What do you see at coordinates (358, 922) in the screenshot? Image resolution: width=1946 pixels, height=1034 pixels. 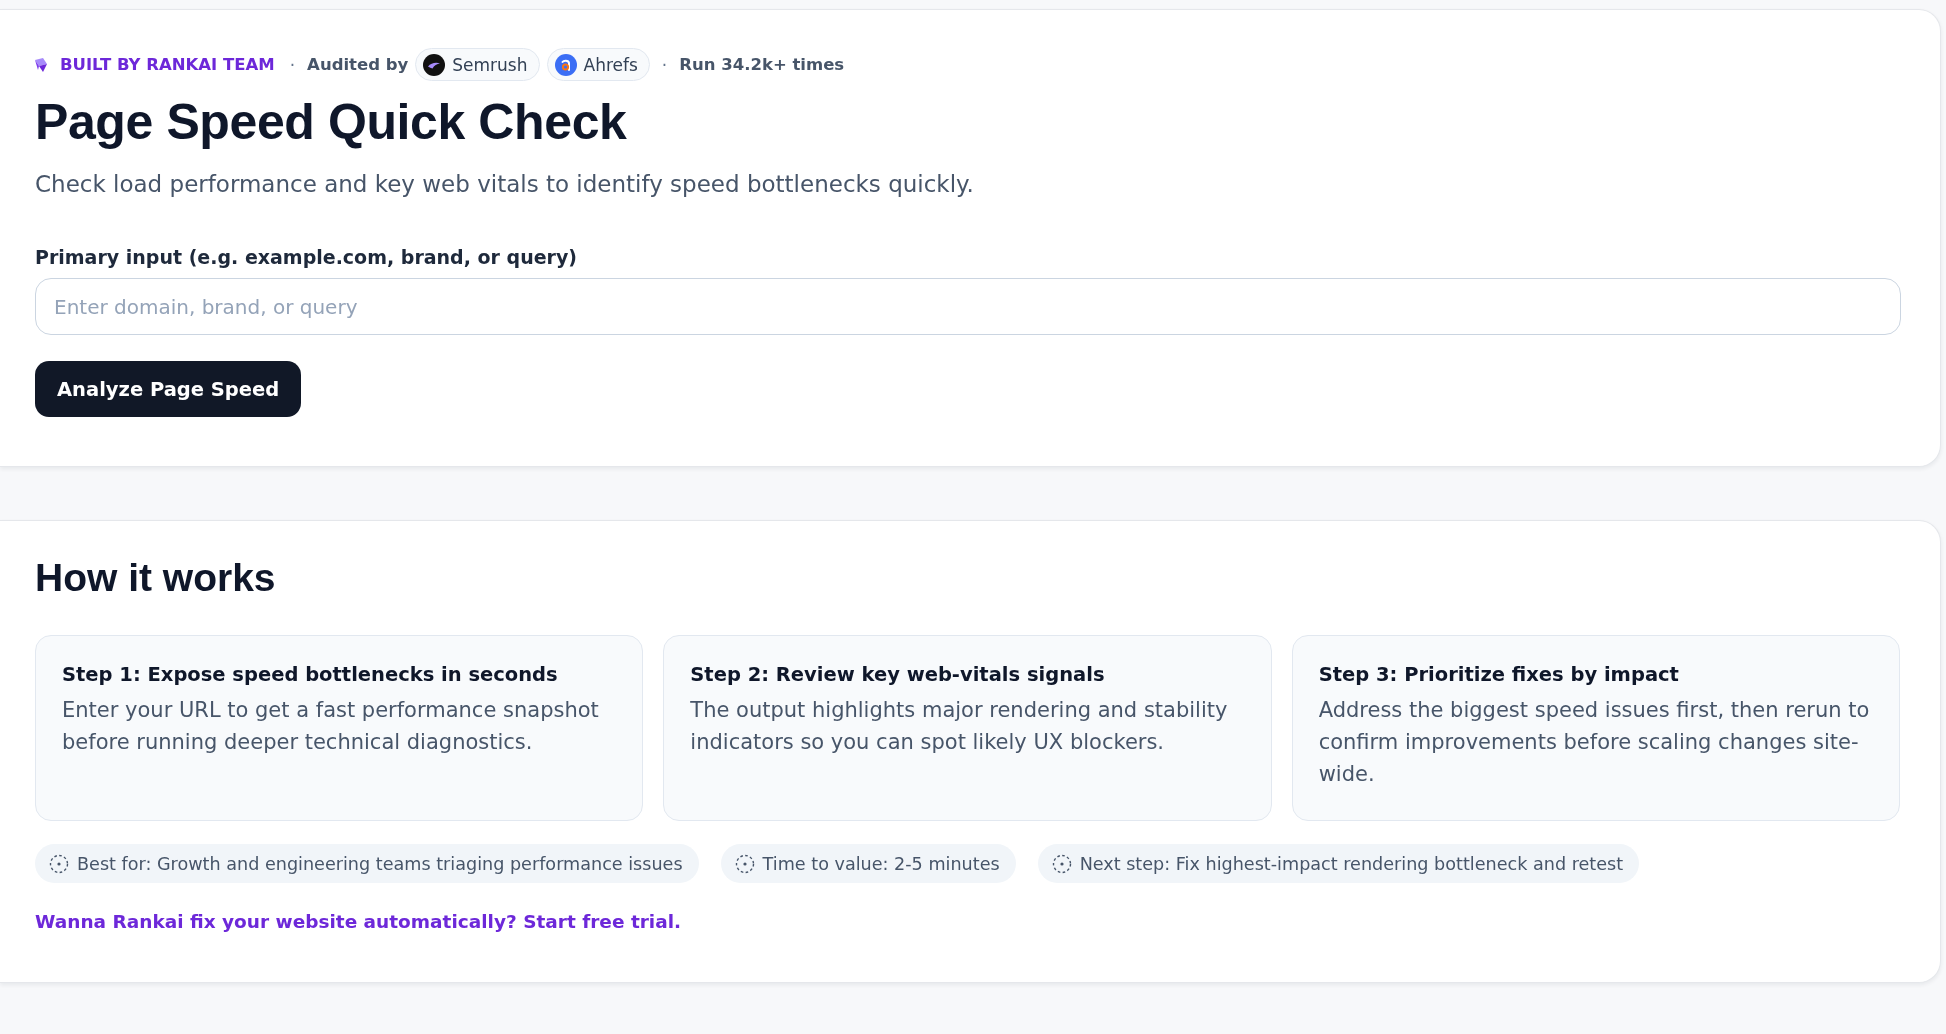 I see `trial-link: Wanna Rankai fix your website automatically? Start free trial.` at bounding box center [358, 922].